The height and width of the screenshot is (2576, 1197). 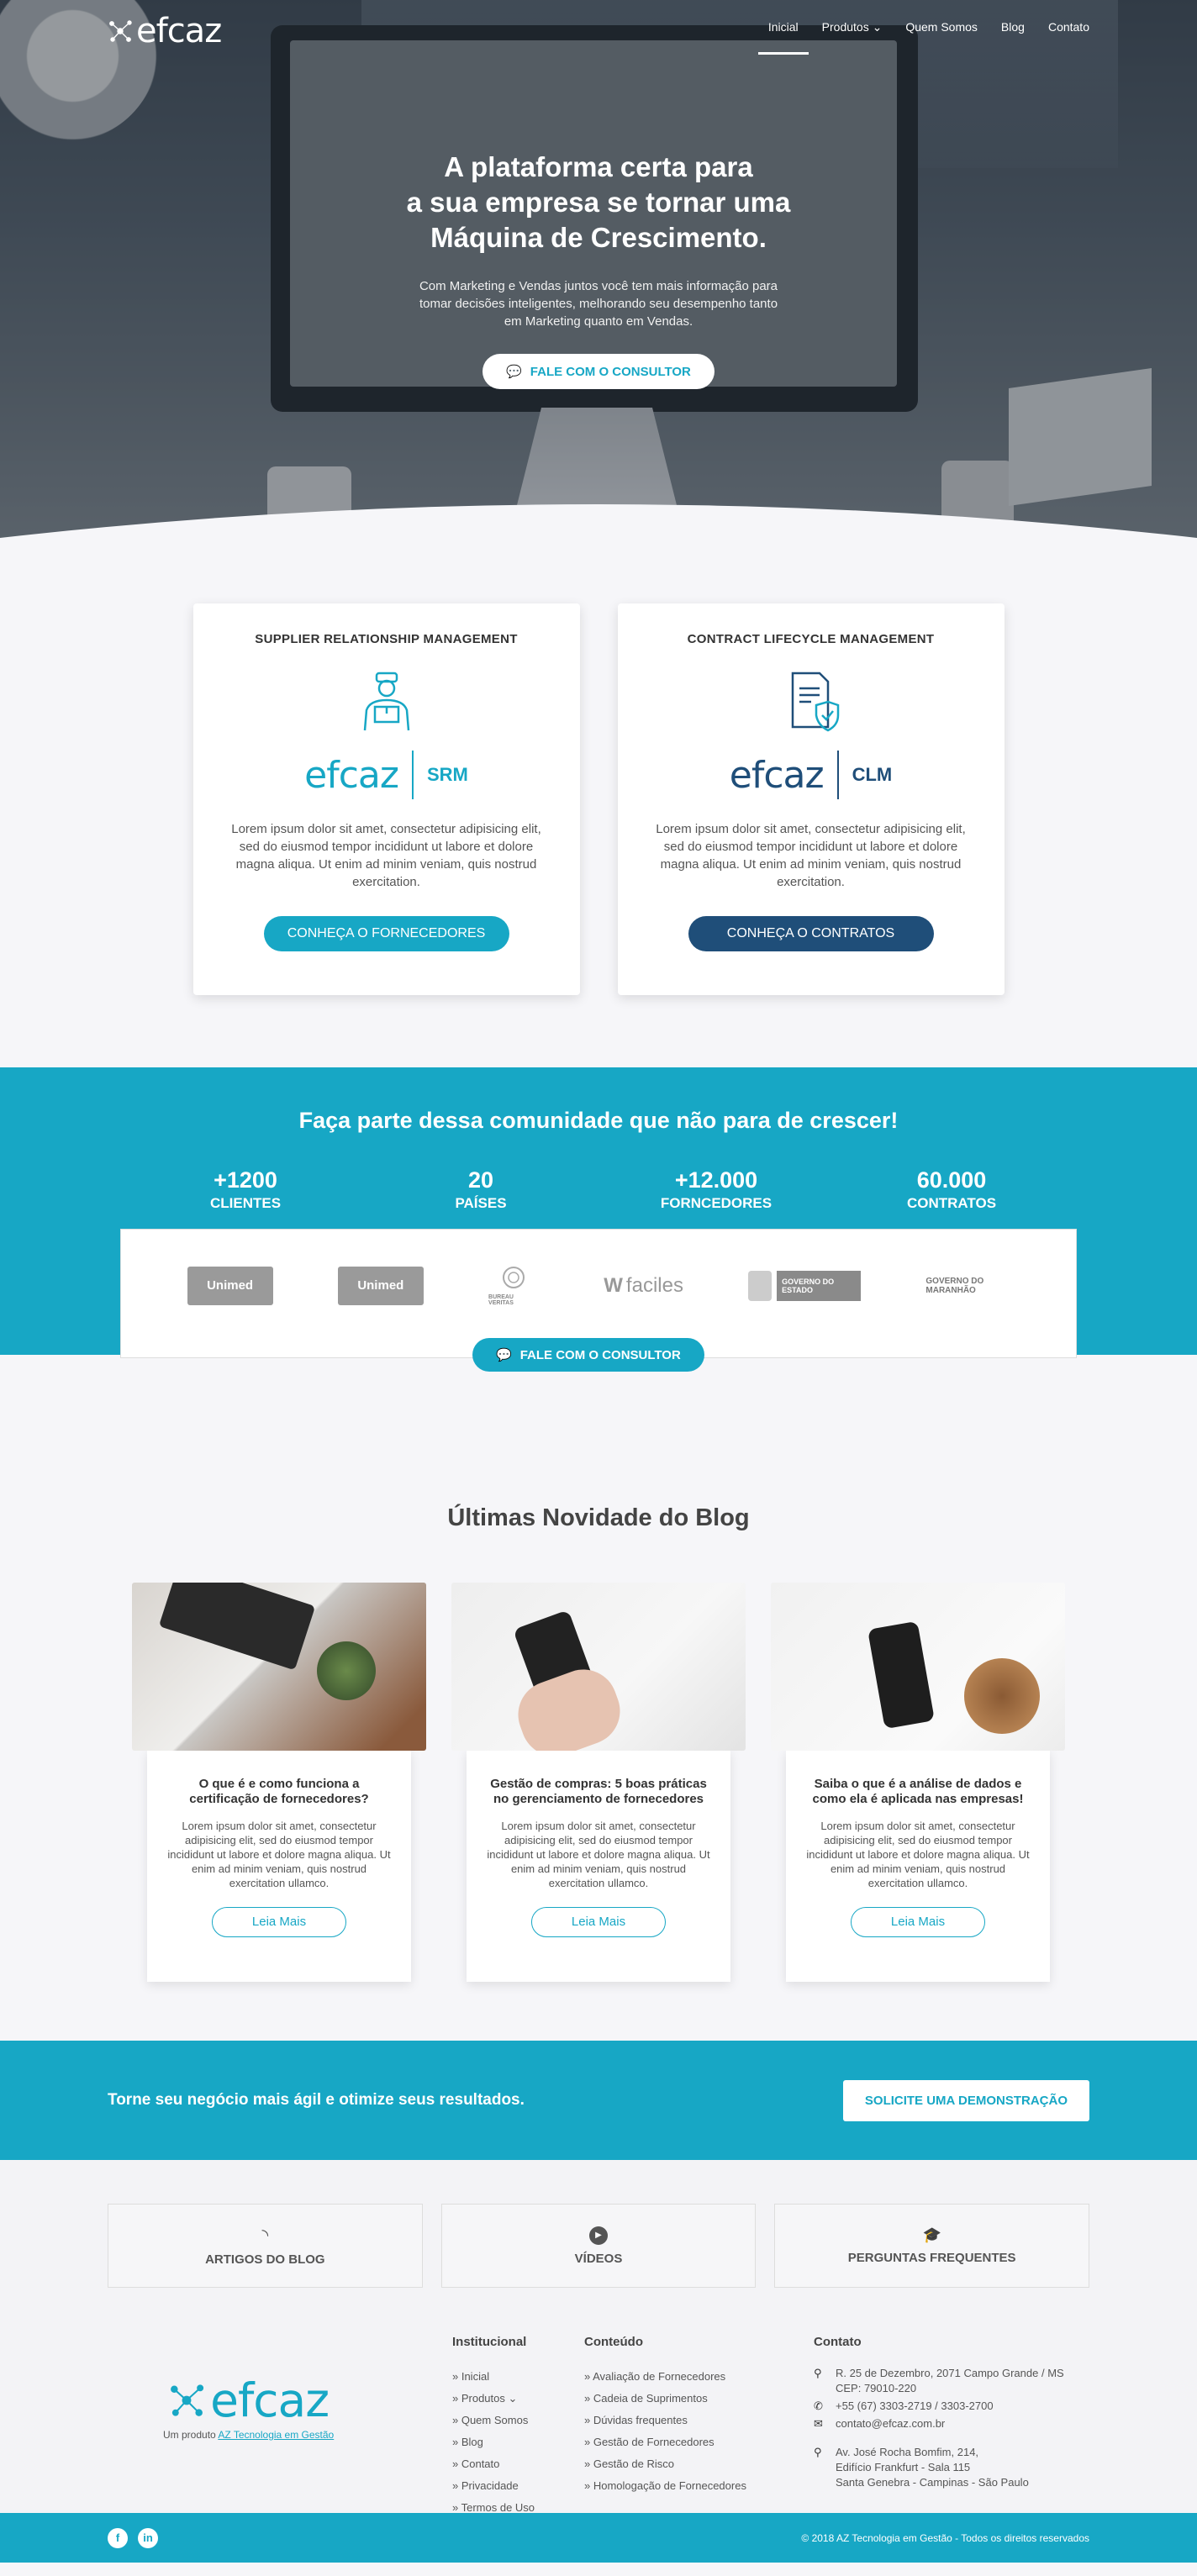 I want to click on chat-icon: 💬, so click(x=504, y=1355).